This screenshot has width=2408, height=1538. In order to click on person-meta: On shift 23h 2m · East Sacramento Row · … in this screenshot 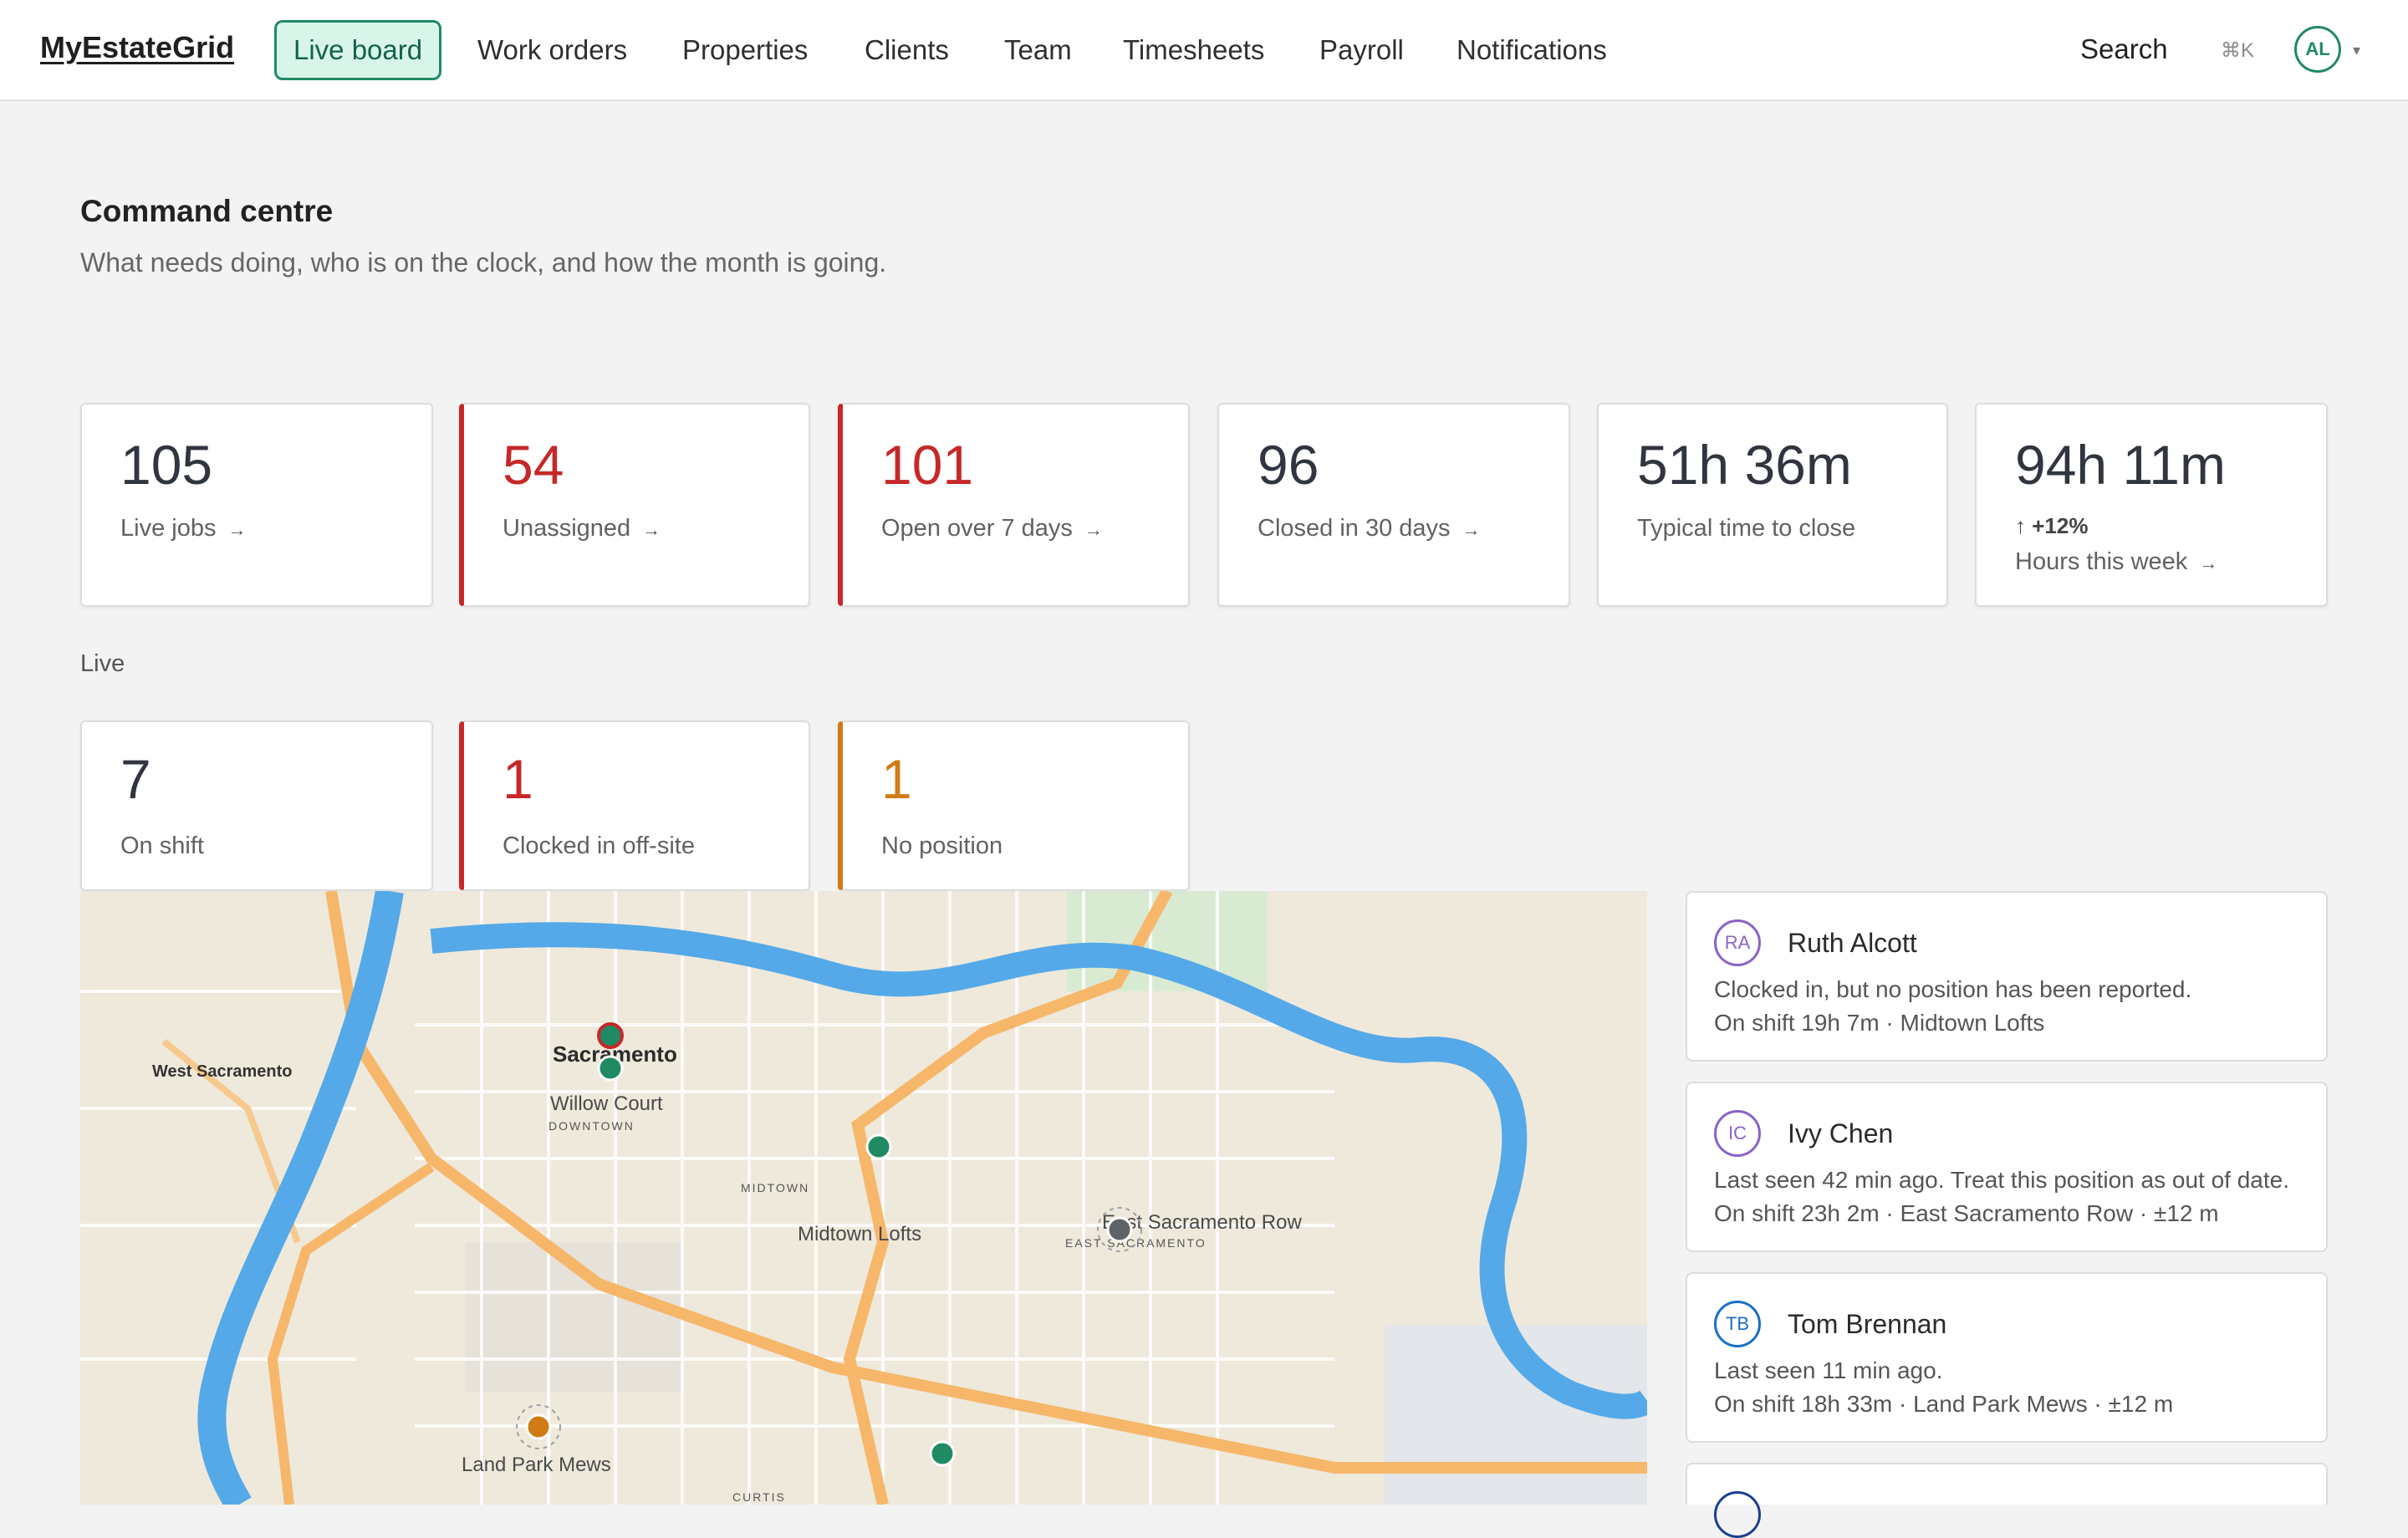, I will do `click(1966, 1213)`.